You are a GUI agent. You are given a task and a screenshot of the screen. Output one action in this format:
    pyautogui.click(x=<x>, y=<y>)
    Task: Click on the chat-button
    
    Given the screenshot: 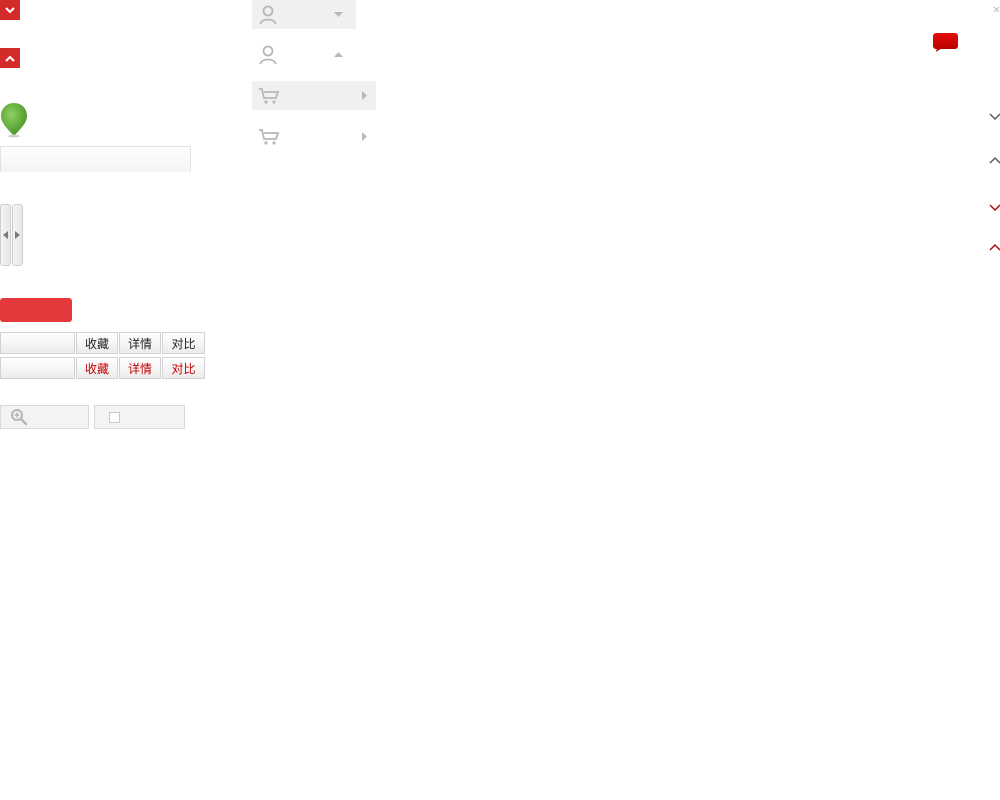 What is the action you would take?
    pyautogui.click(x=946, y=43)
    